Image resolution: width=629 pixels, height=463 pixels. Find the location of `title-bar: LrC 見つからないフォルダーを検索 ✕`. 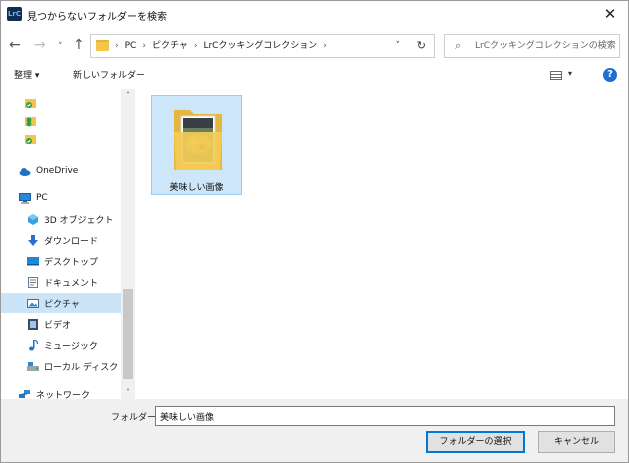

title-bar: LrC 見つからないフォルダーを検索 ✕ is located at coordinates (314, 15).